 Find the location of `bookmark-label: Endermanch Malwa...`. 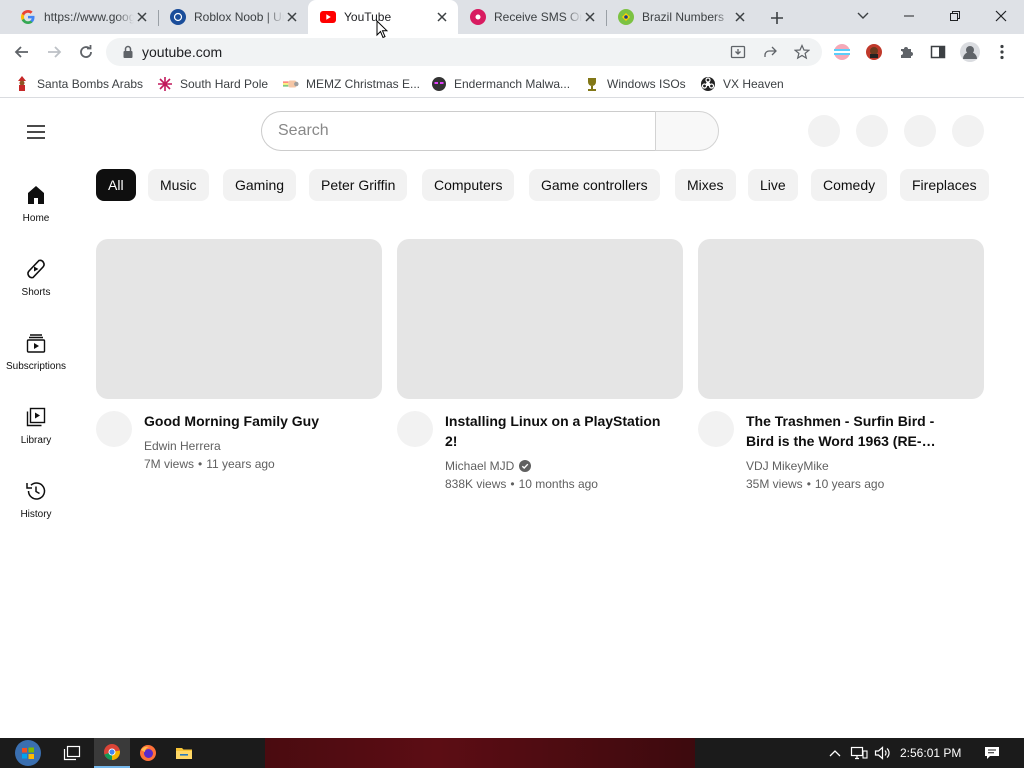

bookmark-label: Endermanch Malwa... is located at coordinates (512, 84).